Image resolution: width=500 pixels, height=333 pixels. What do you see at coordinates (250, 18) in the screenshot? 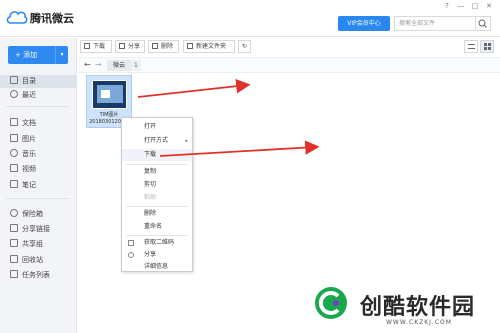
I see `title-bar: 腾讯微云 ? — □ ✕ VIP会员中心 搜索全部文件` at bounding box center [250, 18].